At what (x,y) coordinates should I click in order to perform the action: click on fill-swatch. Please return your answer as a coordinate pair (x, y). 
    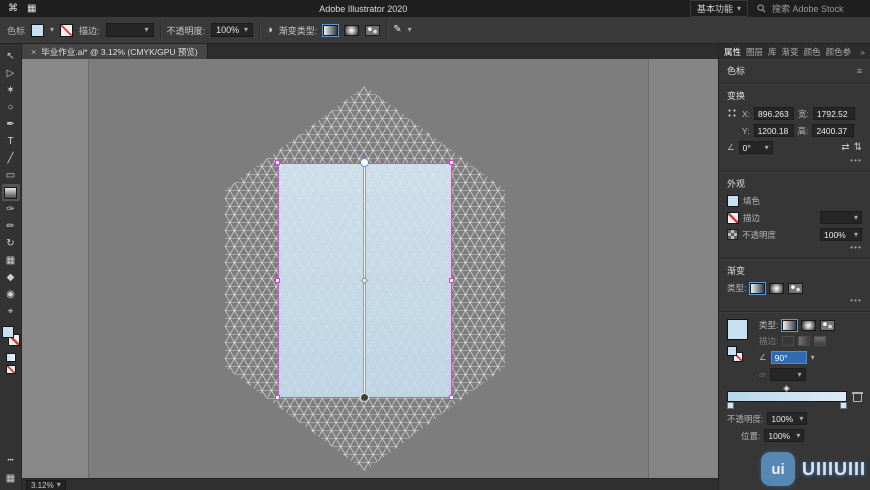
    Looking at the image, I should click on (733, 201).